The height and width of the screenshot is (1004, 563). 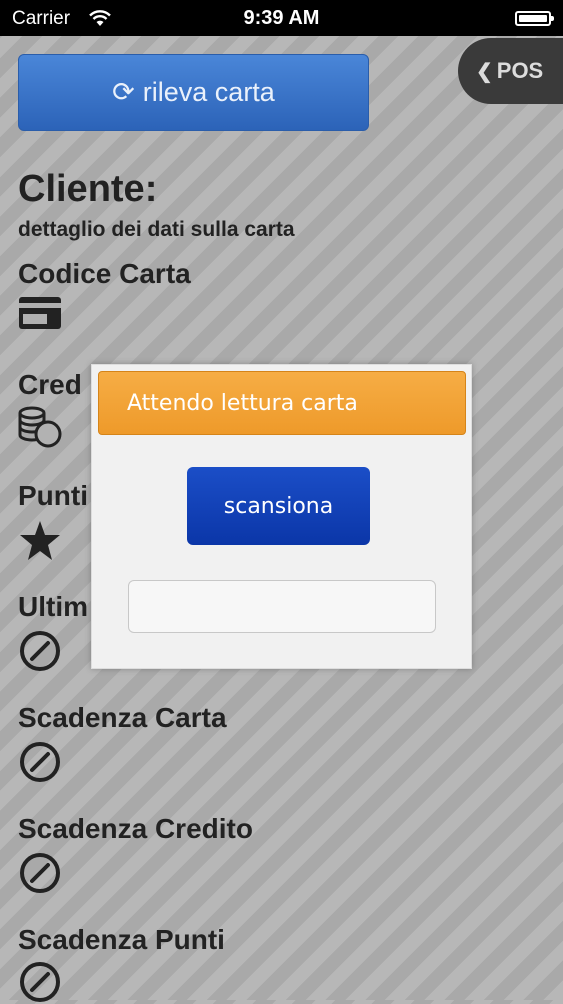 What do you see at coordinates (135, 828) in the screenshot?
I see `field-label-credit-expiry: Scadenza Credito` at bounding box center [135, 828].